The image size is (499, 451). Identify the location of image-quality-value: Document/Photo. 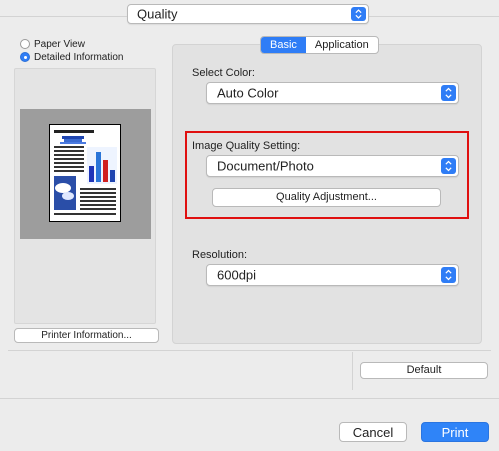
(265, 166).